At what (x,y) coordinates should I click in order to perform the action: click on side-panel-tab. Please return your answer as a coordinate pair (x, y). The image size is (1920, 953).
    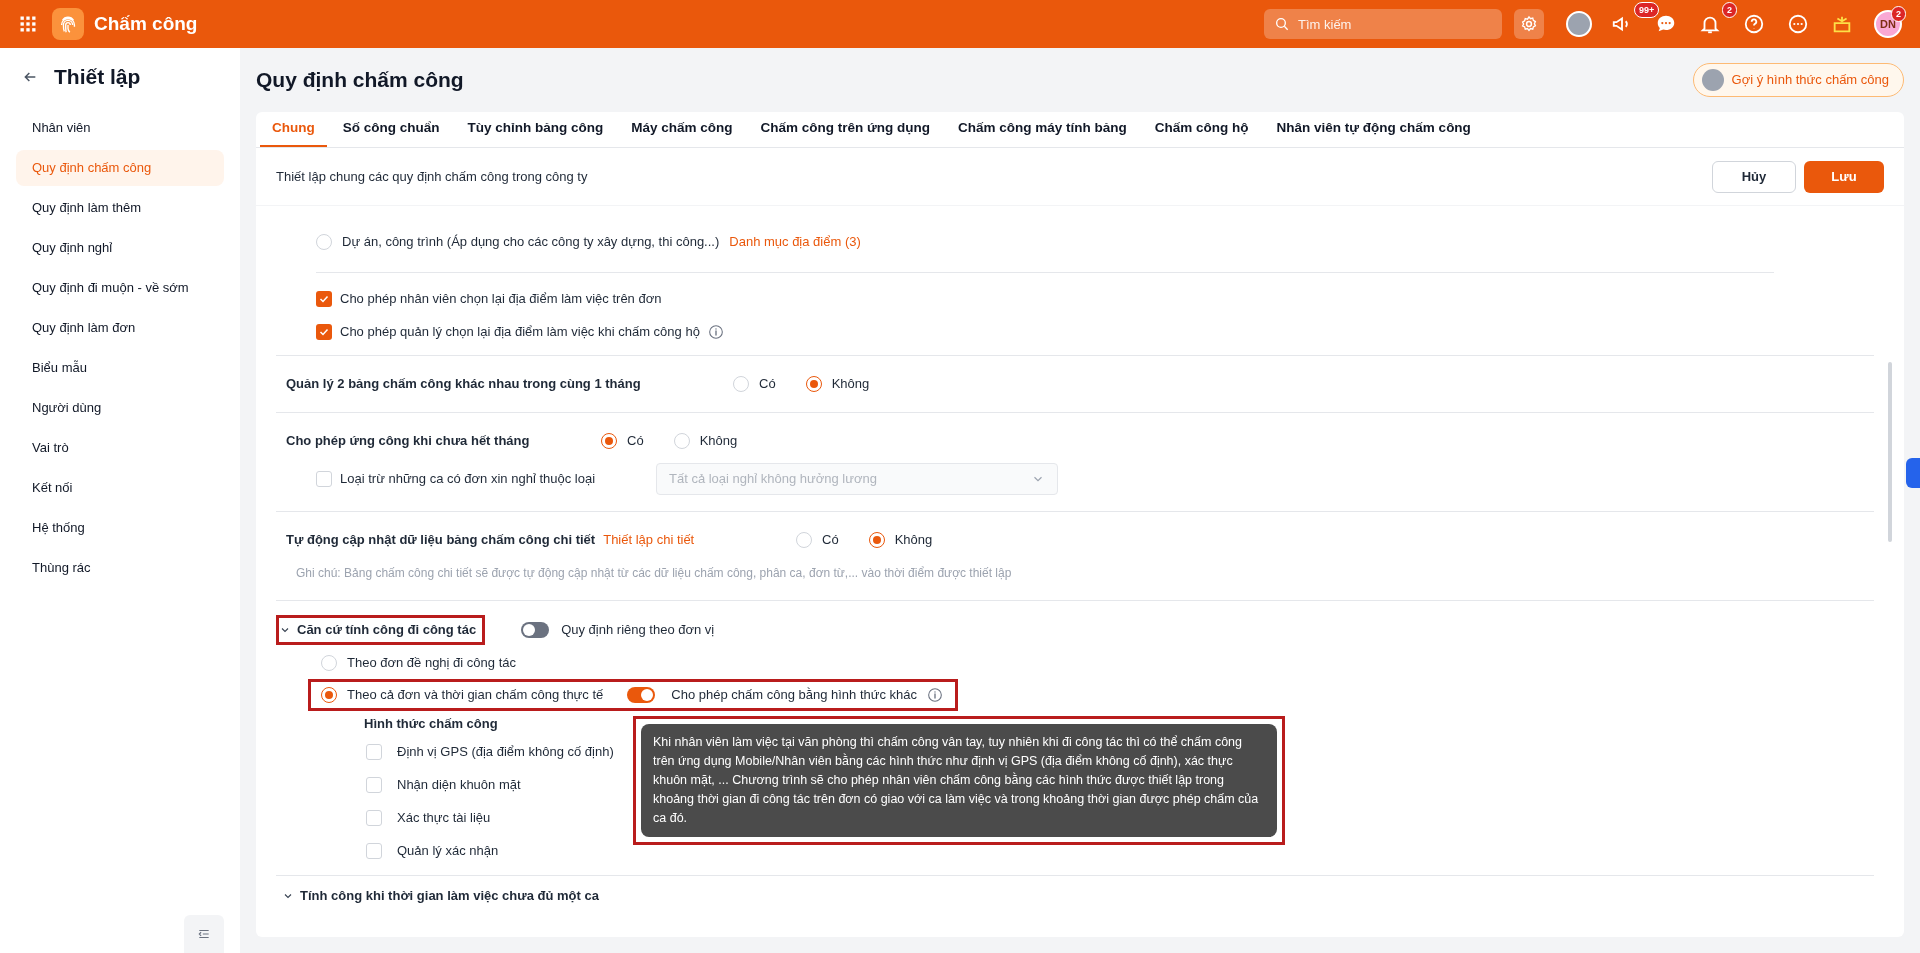
    Looking at the image, I should click on (1913, 473).